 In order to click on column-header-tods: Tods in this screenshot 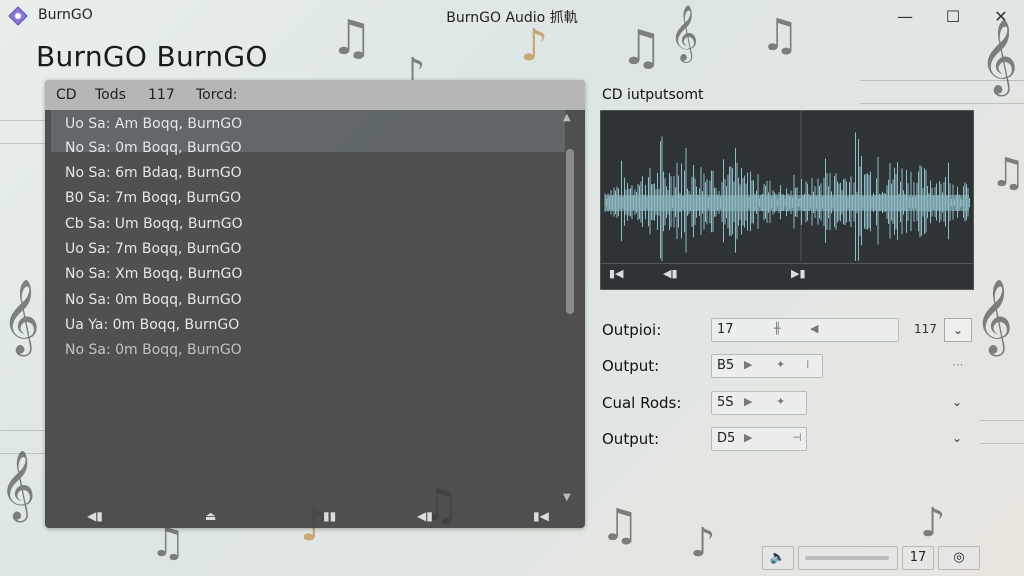, I will do `click(110, 95)`.